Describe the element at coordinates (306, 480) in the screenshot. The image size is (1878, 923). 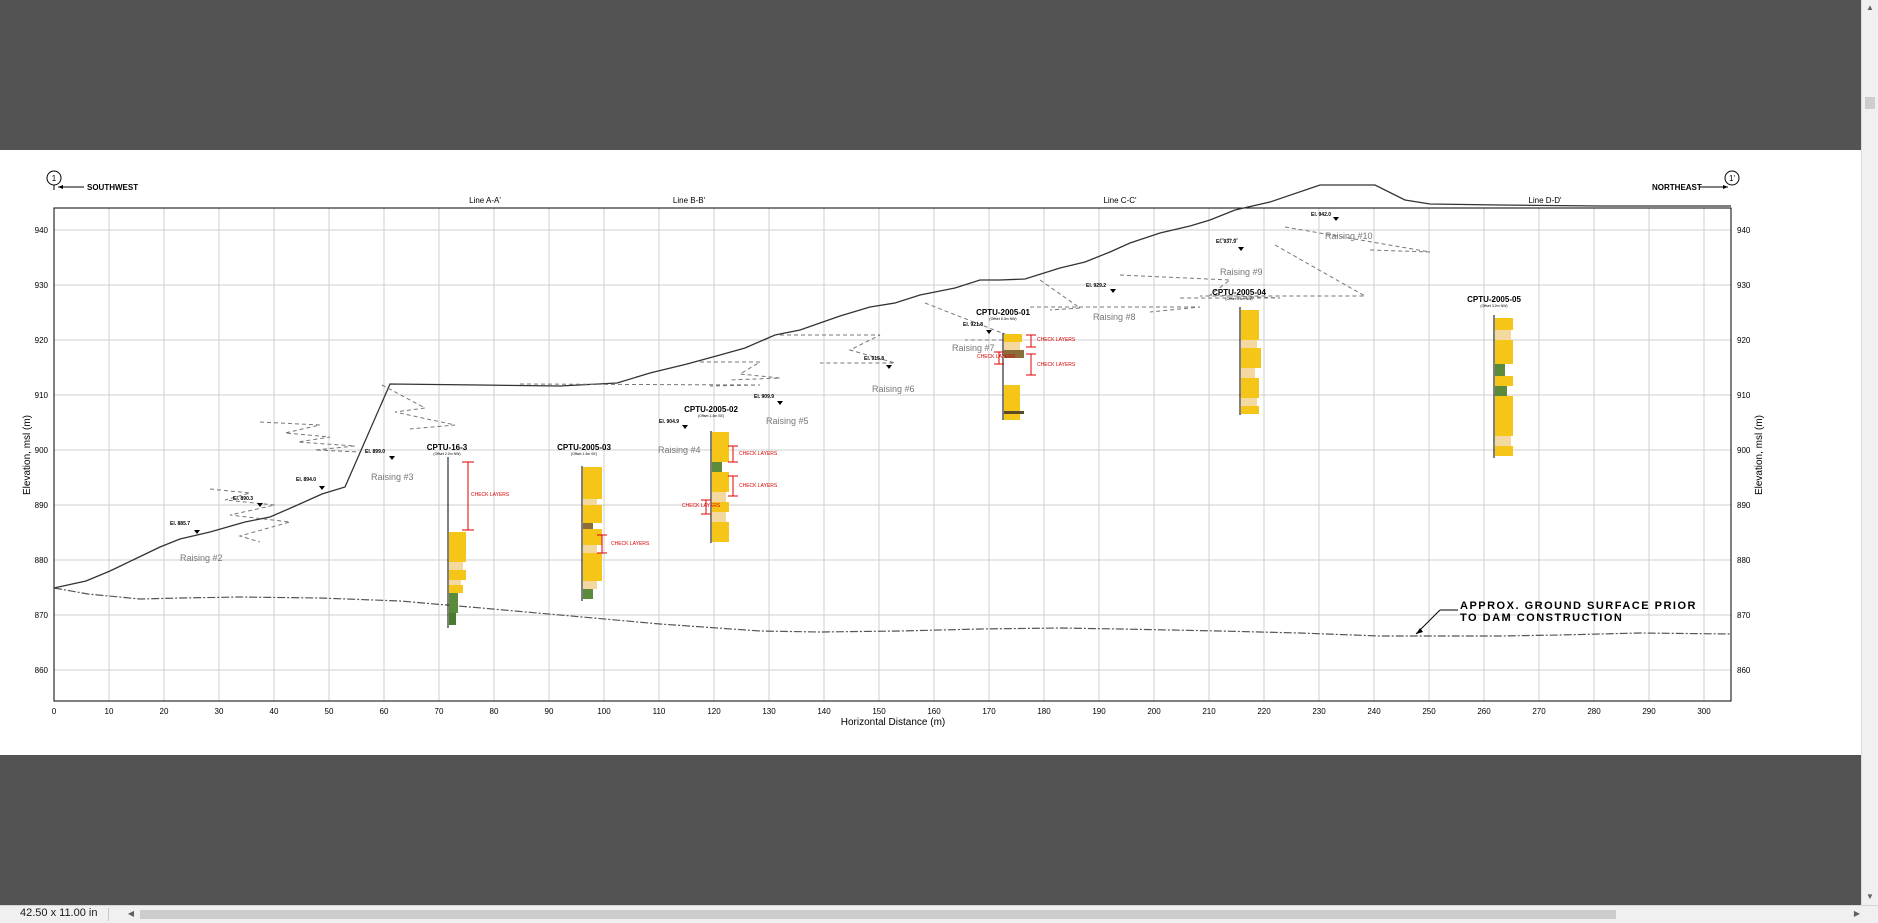
I see `svg-text: El. 894.0` at that location.